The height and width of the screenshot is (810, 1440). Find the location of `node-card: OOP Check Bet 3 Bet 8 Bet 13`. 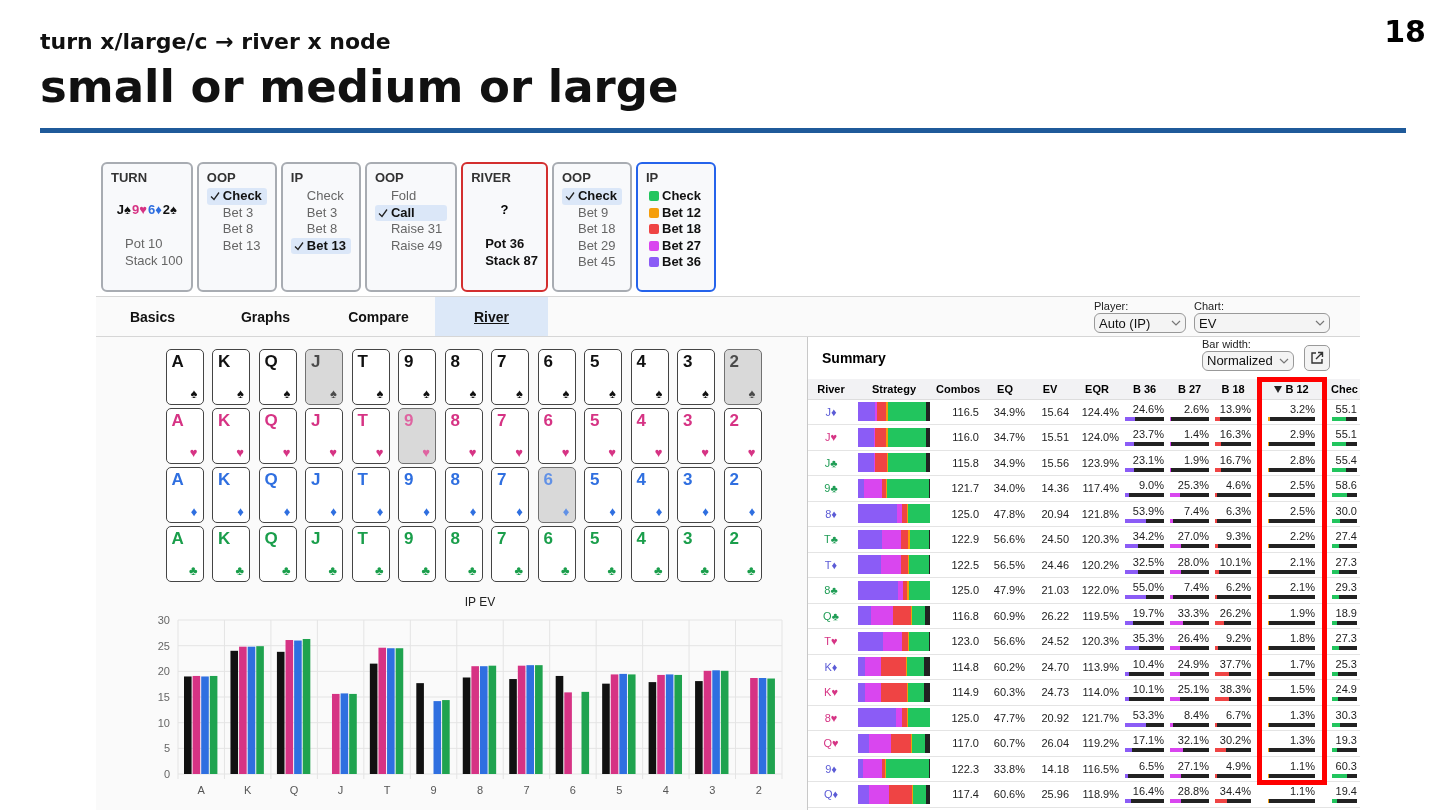

node-card: OOP Check Bet 3 Bet 8 Bet 13 is located at coordinates (236, 227).